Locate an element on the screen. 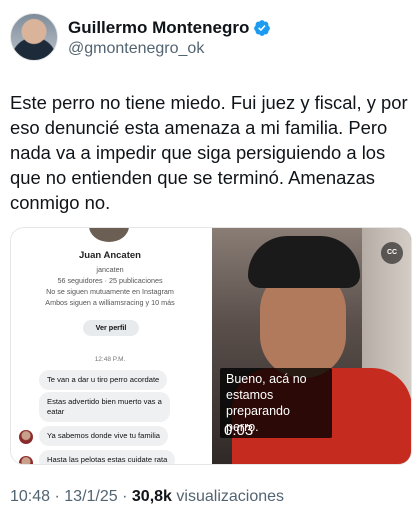  views-label: visualizaciones is located at coordinates (230, 496).